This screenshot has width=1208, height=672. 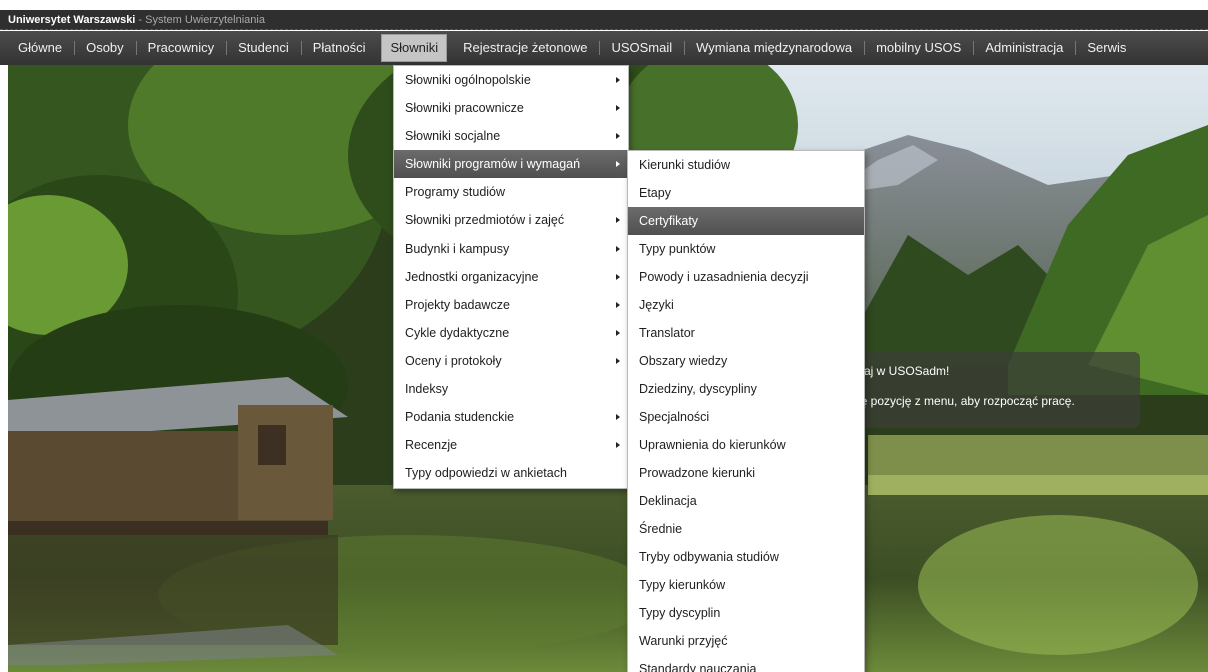 I want to click on submenu-item-prowadzone-kierunki: Prowadzone kierunki, so click(x=746, y=473).